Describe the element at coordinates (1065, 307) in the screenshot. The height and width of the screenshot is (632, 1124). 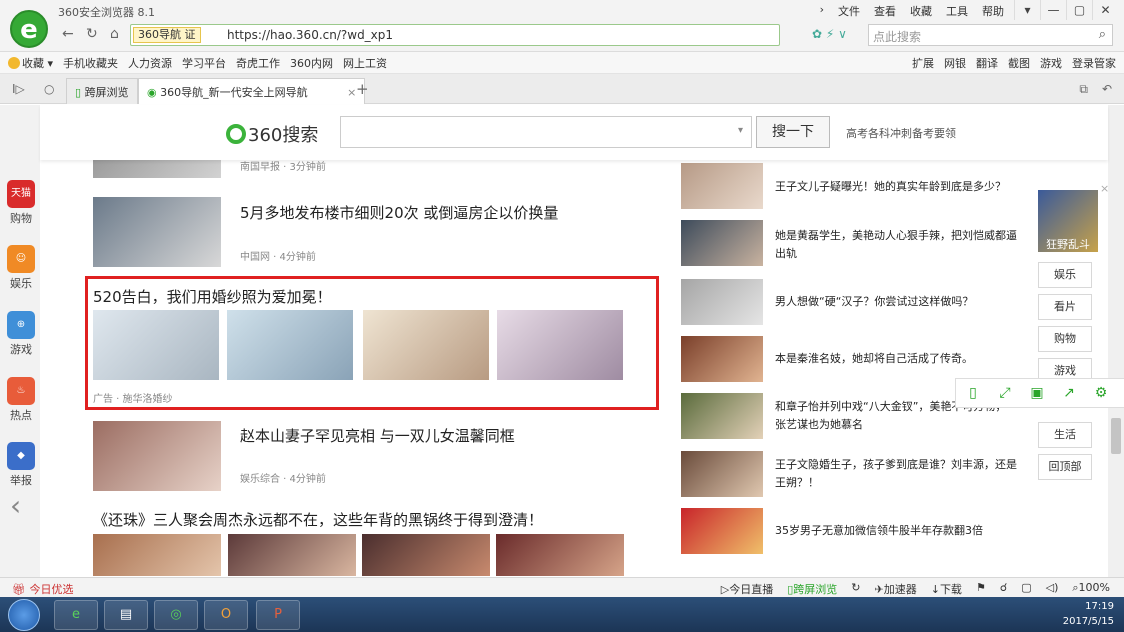
I see `widget-videos: 看片` at that location.